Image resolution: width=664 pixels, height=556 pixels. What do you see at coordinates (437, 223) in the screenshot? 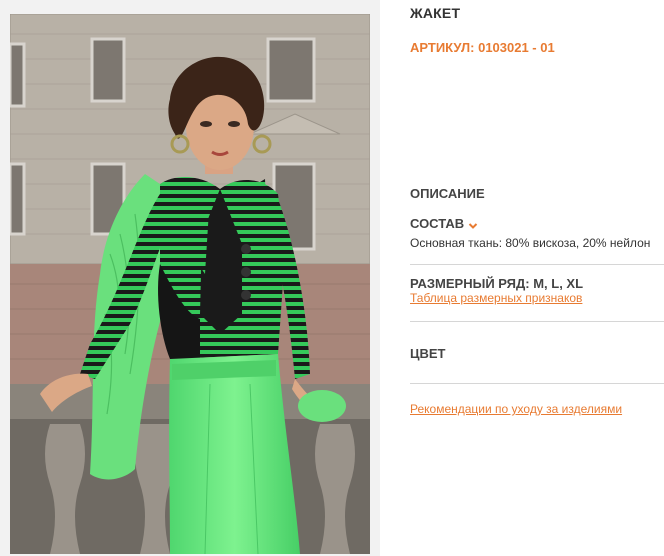
I see `composition-label: СОСТАВ` at bounding box center [437, 223].